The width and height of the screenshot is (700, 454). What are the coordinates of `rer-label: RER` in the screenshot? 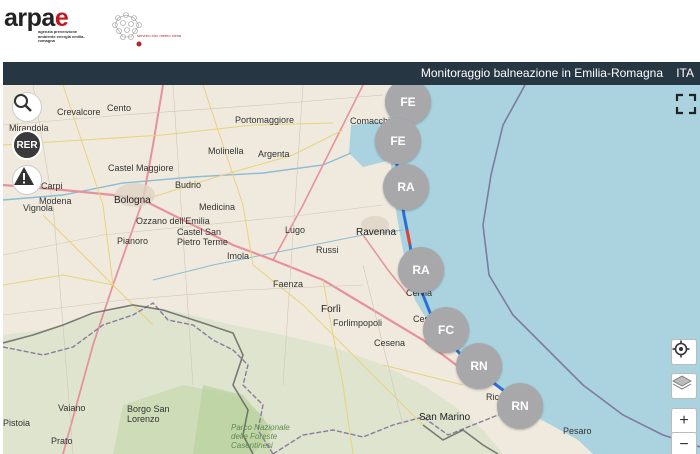 It's located at (27, 145).